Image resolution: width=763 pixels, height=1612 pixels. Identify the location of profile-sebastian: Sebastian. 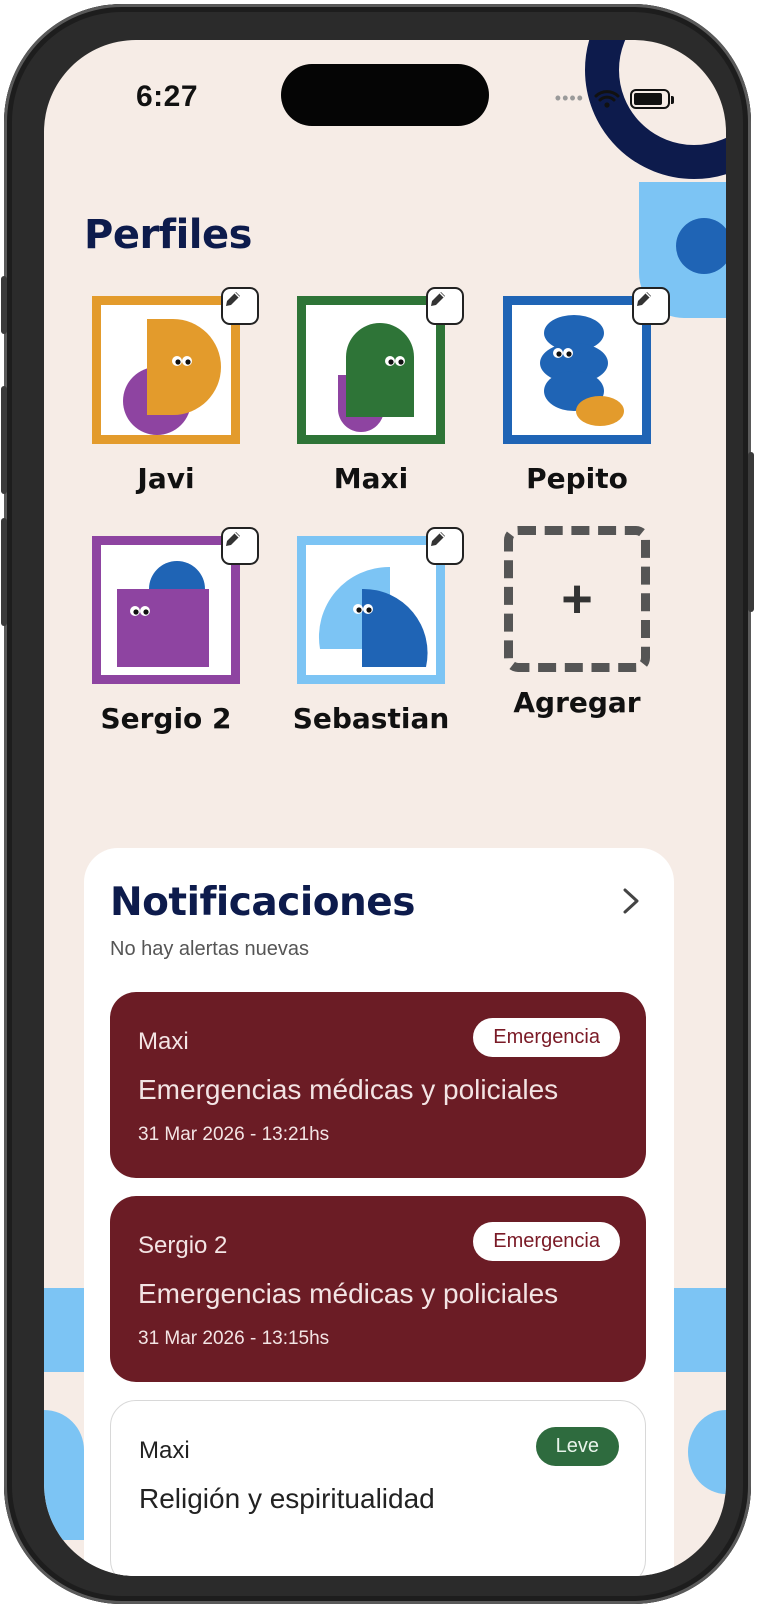
(375, 631).